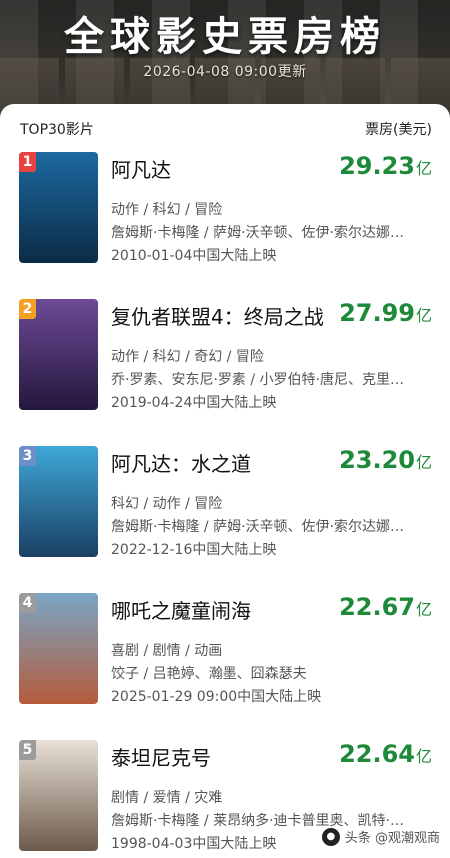 This screenshot has width=450, height=858. What do you see at coordinates (27, 309) in the screenshot?
I see `rank-badge: 2` at bounding box center [27, 309].